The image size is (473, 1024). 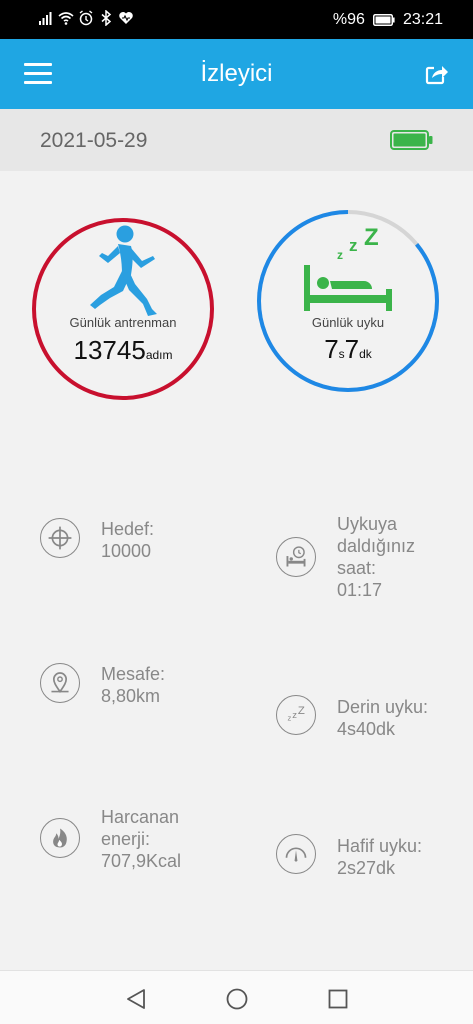 What do you see at coordinates (379, 857) in the screenshot?
I see `light-sleep-text: Hafif uyku: 2s27dk` at bounding box center [379, 857].